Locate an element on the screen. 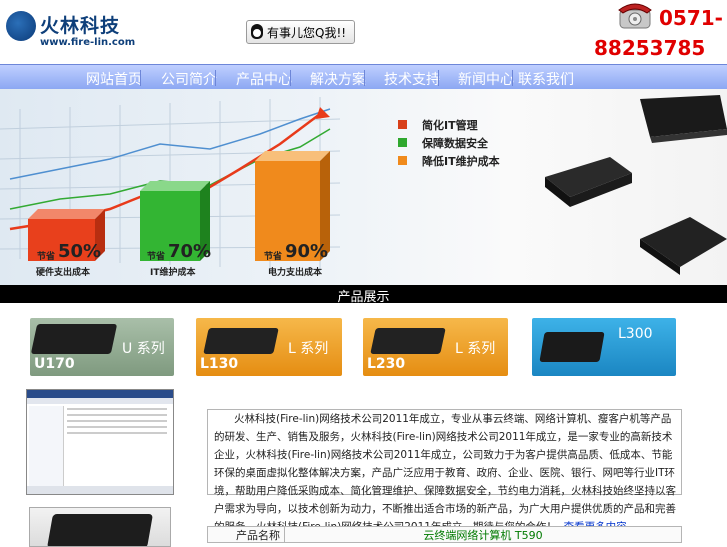  screenshot-tree is located at coordinates (46, 448).